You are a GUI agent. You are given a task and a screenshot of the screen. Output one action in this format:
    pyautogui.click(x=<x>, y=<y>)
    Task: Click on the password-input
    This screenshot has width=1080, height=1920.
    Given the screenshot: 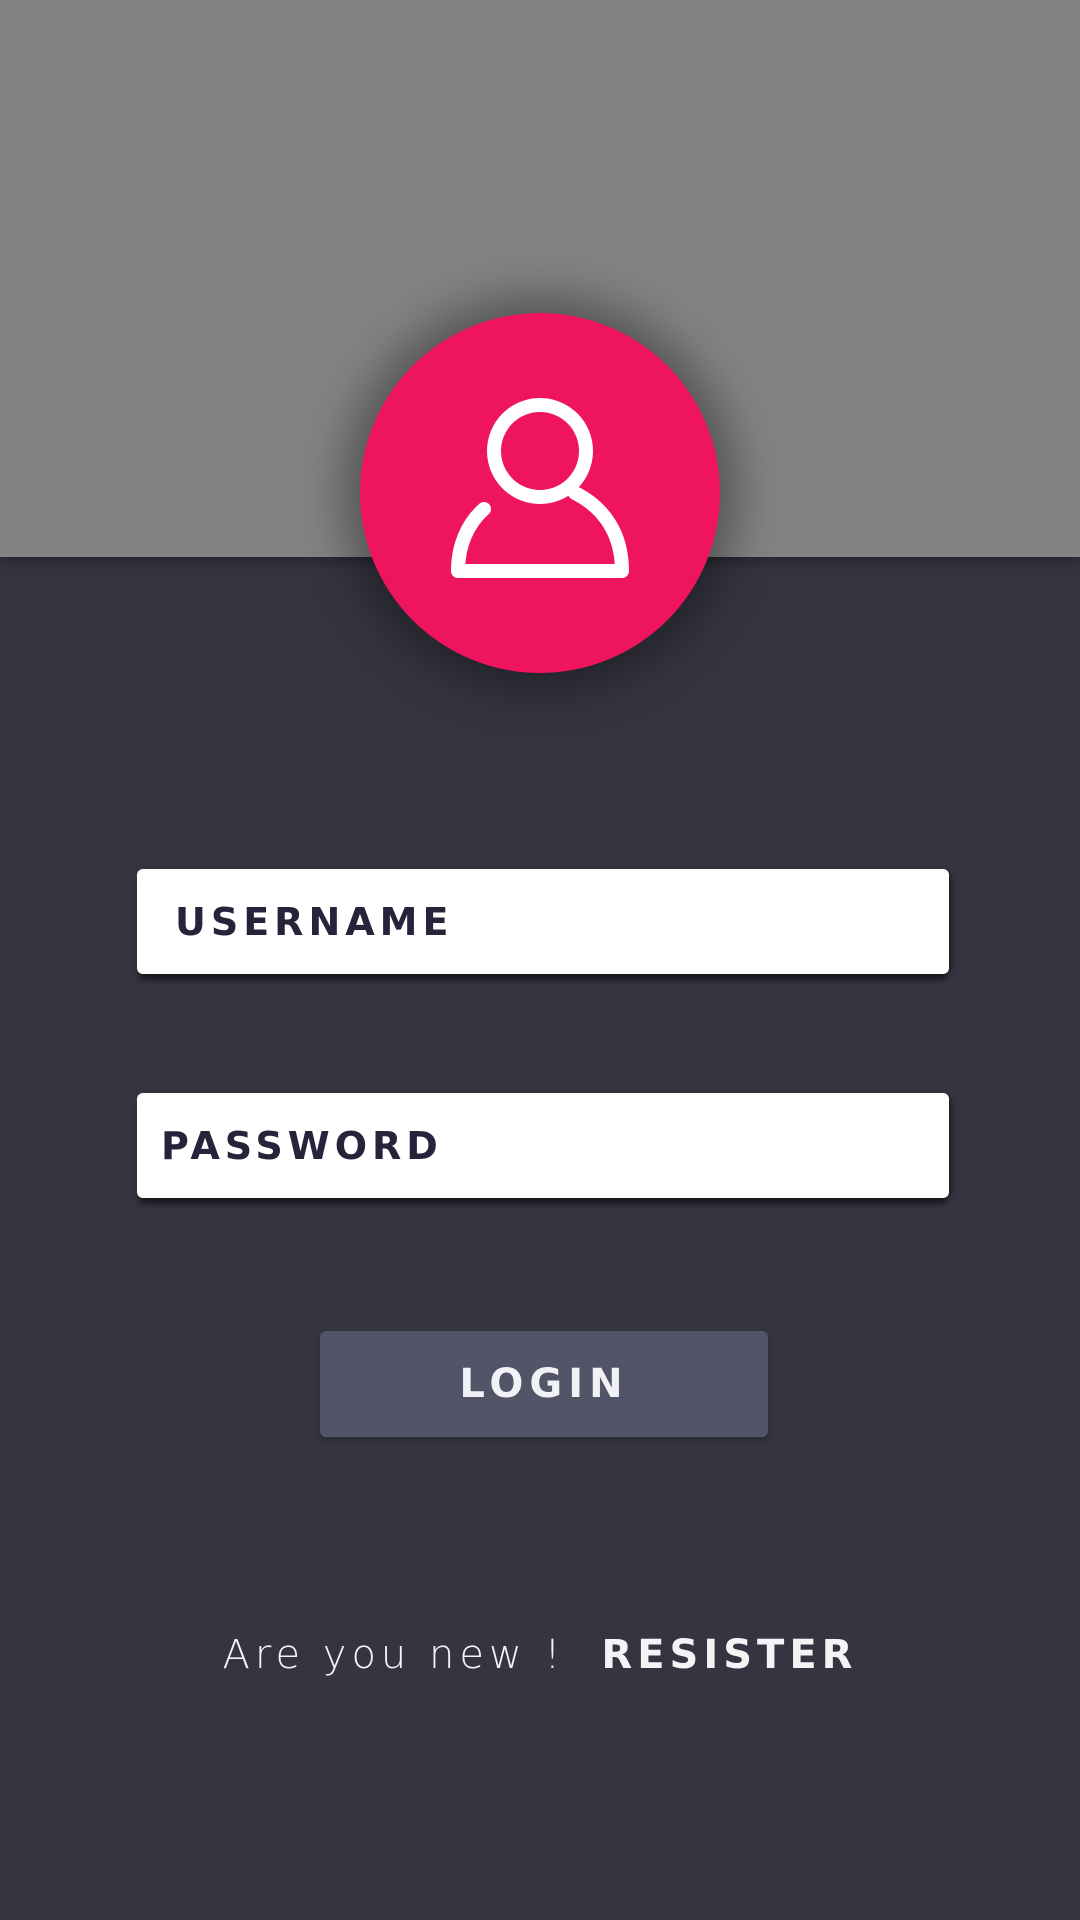 What is the action you would take?
    pyautogui.click(x=543, y=1145)
    